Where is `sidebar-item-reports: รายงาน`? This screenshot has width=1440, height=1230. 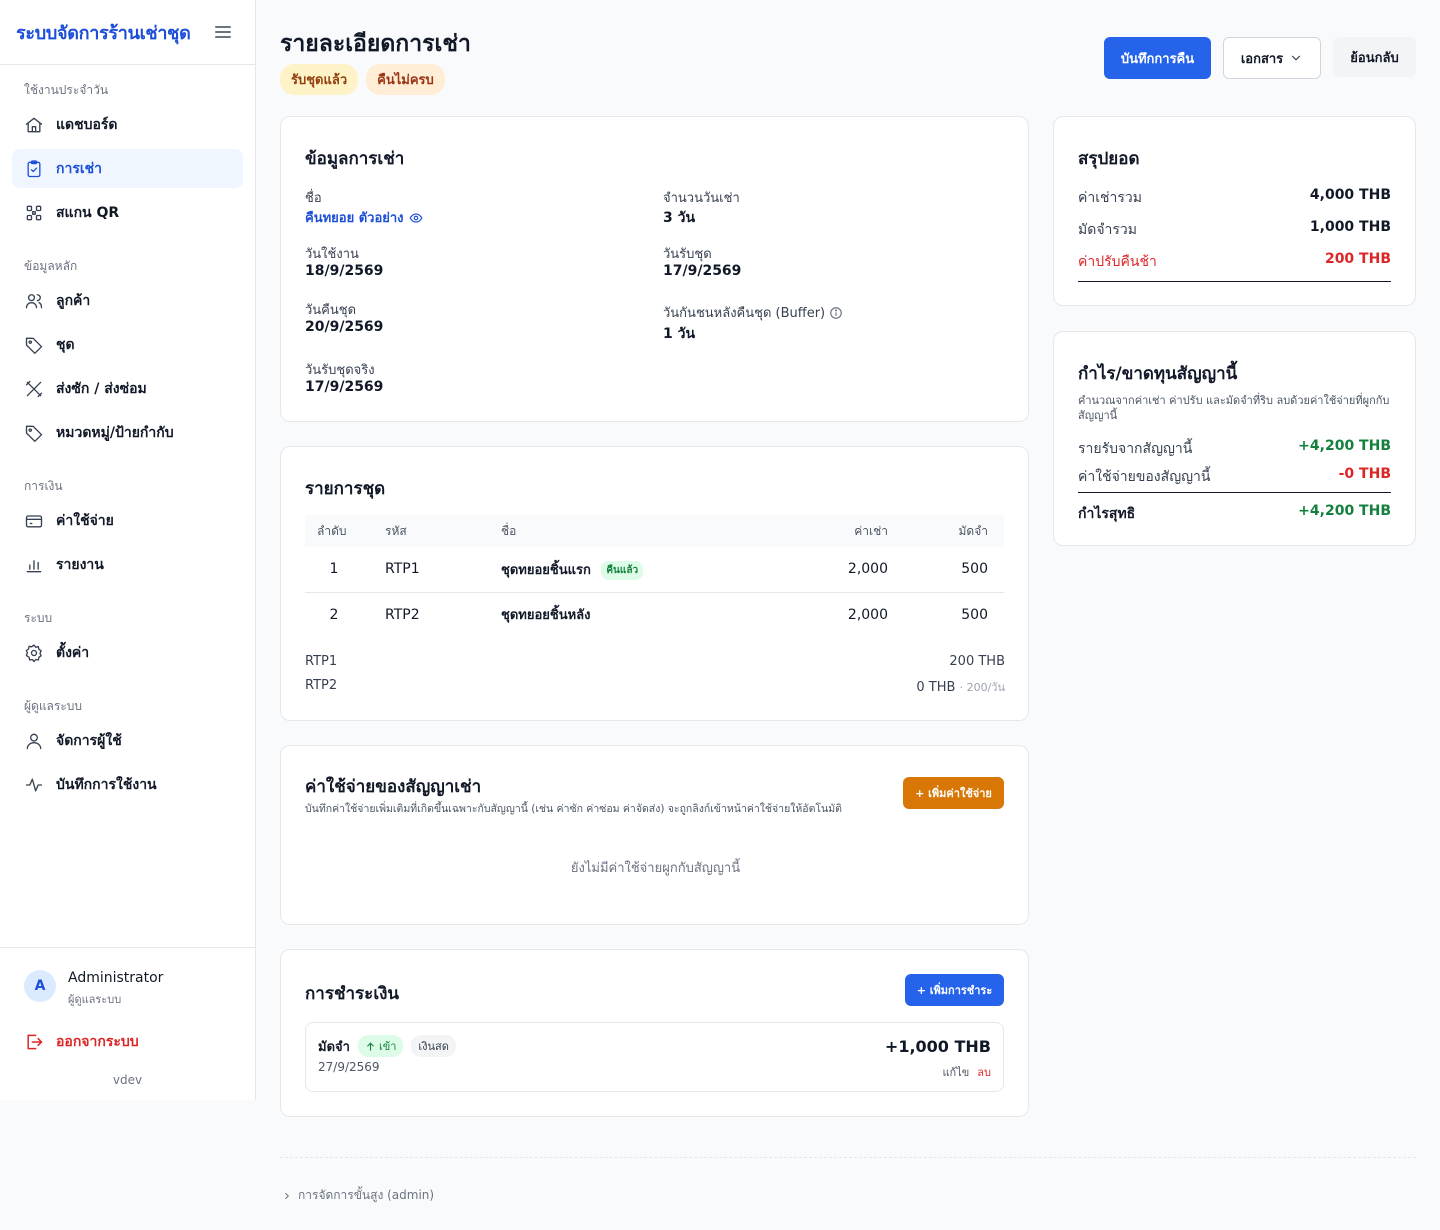
sidebar-item-reports: รายงาน is located at coordinates (127, 564).